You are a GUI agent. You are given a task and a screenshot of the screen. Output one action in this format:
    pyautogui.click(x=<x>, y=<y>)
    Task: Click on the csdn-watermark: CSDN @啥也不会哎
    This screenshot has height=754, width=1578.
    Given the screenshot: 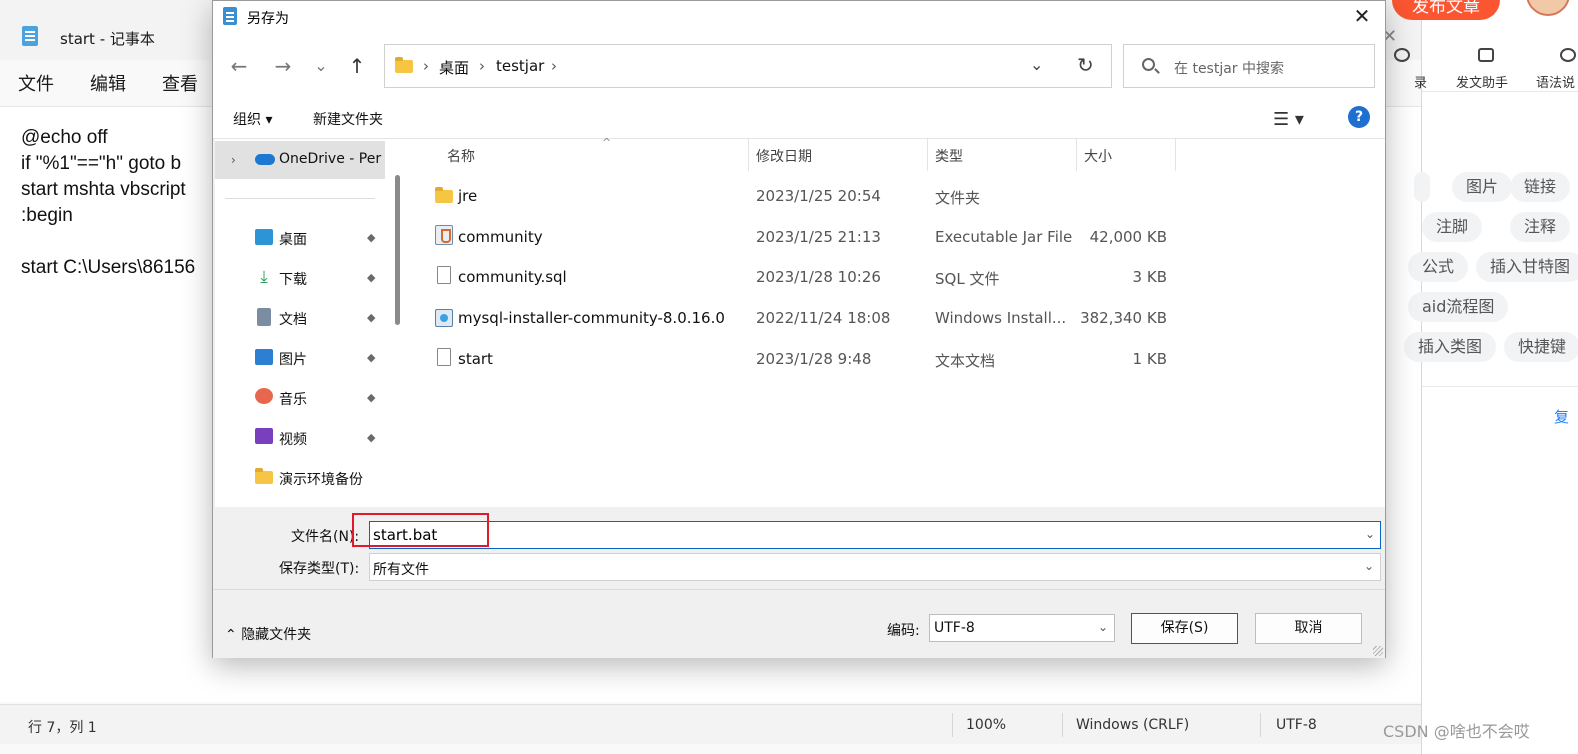 What is the action you would take?
    pyautogui.click(x=1456, y=731)
    